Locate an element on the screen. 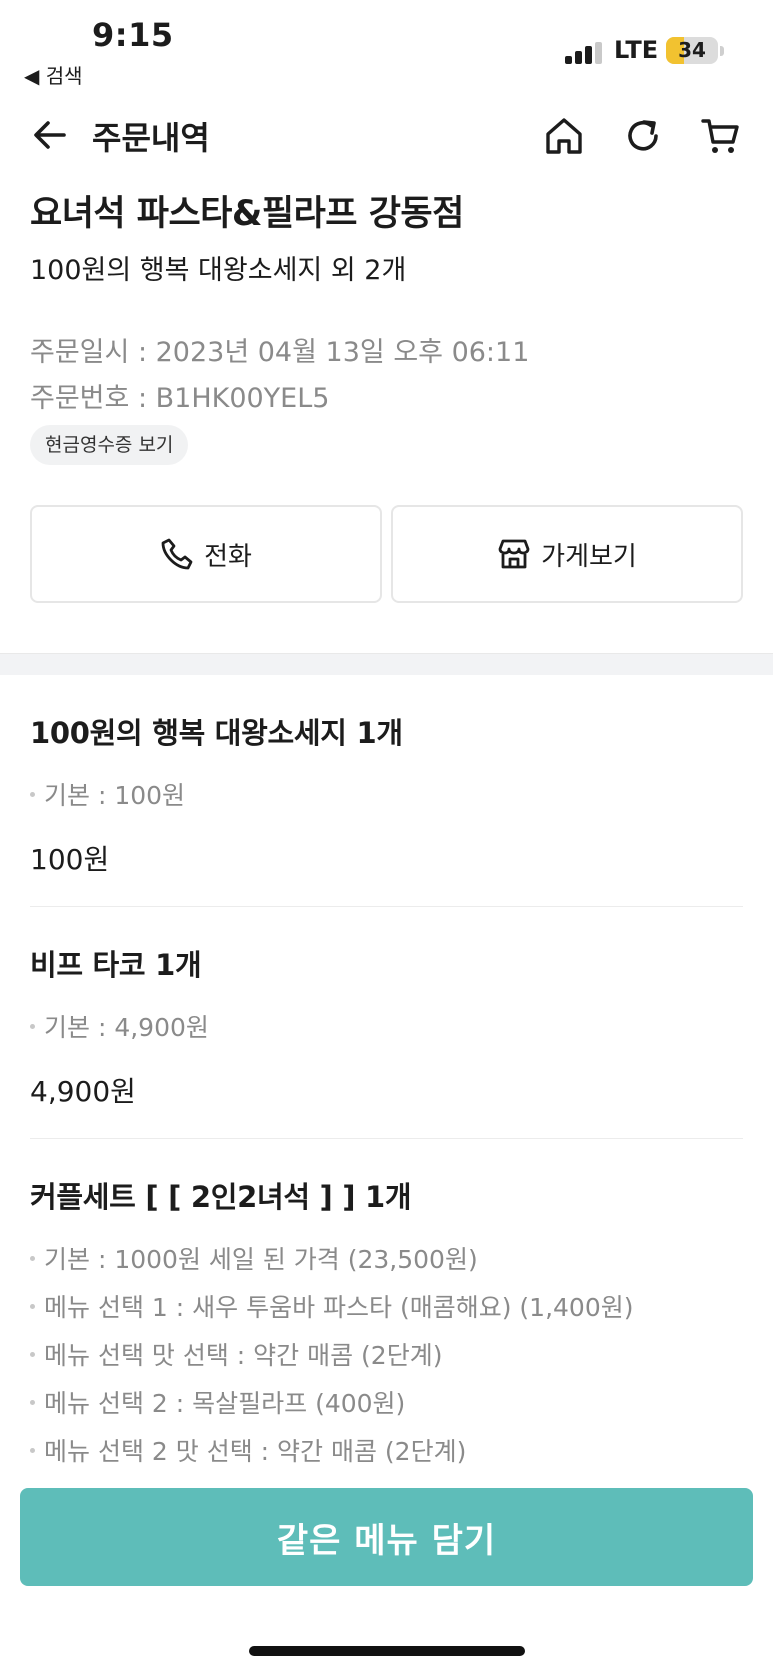 This screenshot has height=1673, width=773. back-arrow-icon is located at coordinates (50, 135).